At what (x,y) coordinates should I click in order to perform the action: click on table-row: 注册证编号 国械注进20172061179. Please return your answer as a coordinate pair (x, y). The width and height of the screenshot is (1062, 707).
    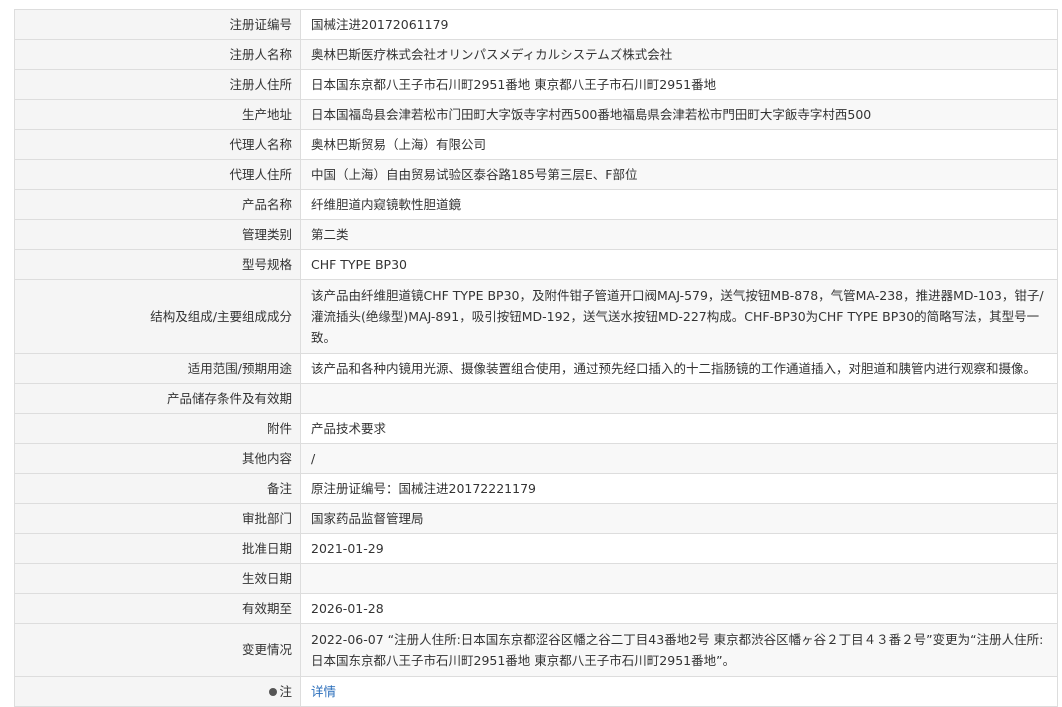
    Looking at the image, I should click on (536, 24).